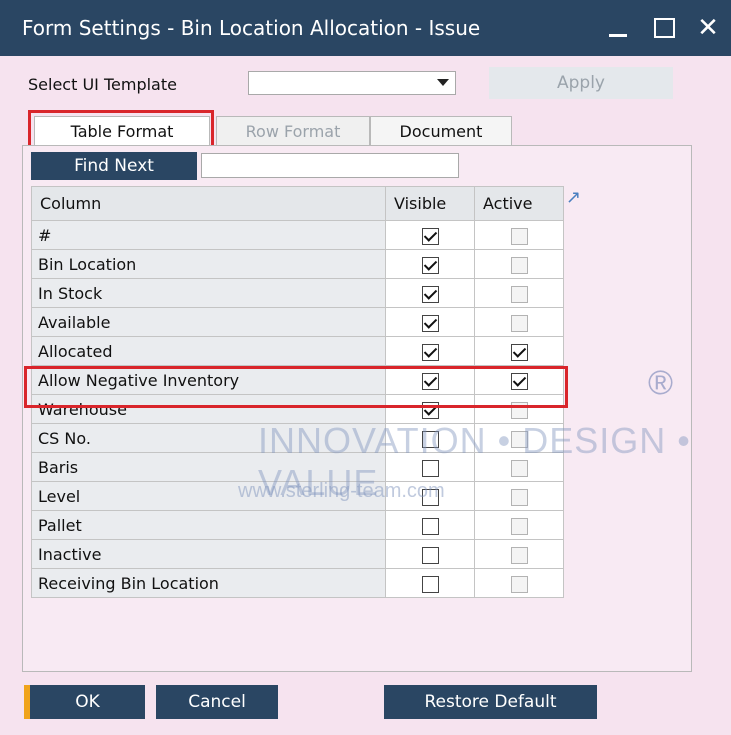 Image resolution: width=731 pixels, height=735 pixels. I want to click on table-row: Available, so click(297, 322).